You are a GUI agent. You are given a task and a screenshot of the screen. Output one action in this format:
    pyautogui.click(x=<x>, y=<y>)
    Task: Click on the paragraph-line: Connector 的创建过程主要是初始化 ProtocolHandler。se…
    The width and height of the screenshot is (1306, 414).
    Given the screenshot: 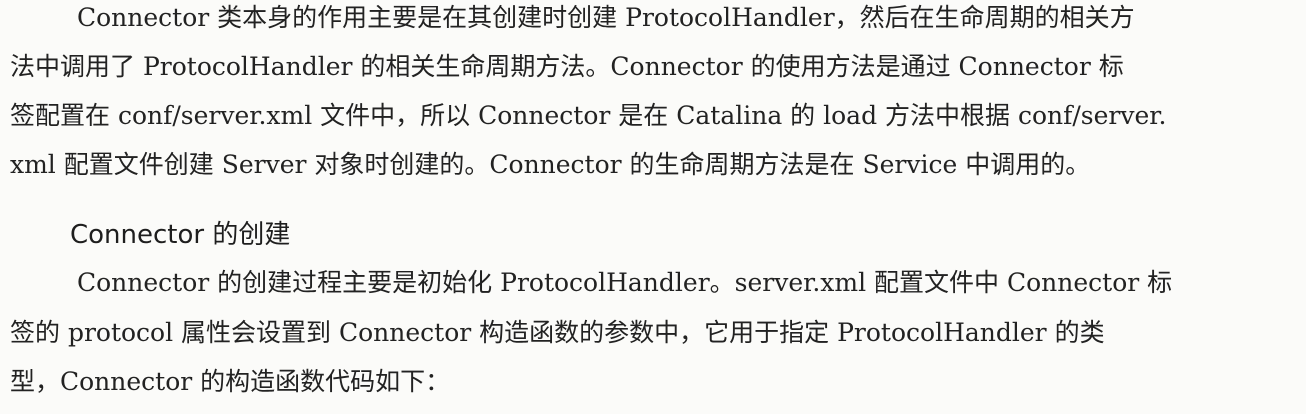 What is the action you would take?
    pyautogui.click(x=625, y=282)
    